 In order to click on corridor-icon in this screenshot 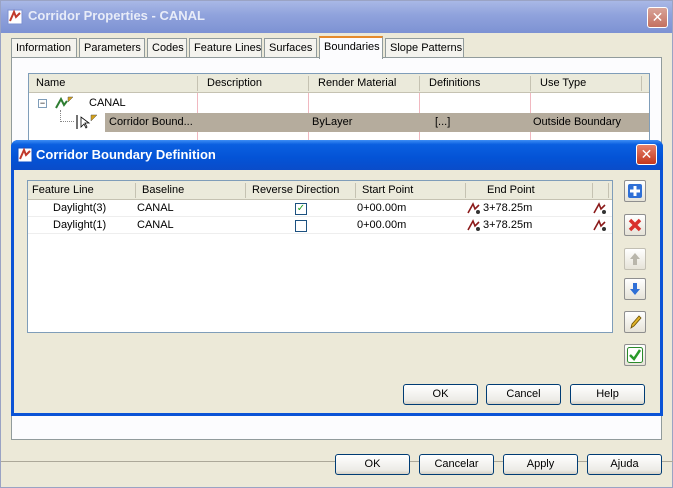, I will do `click(64, 102)`.